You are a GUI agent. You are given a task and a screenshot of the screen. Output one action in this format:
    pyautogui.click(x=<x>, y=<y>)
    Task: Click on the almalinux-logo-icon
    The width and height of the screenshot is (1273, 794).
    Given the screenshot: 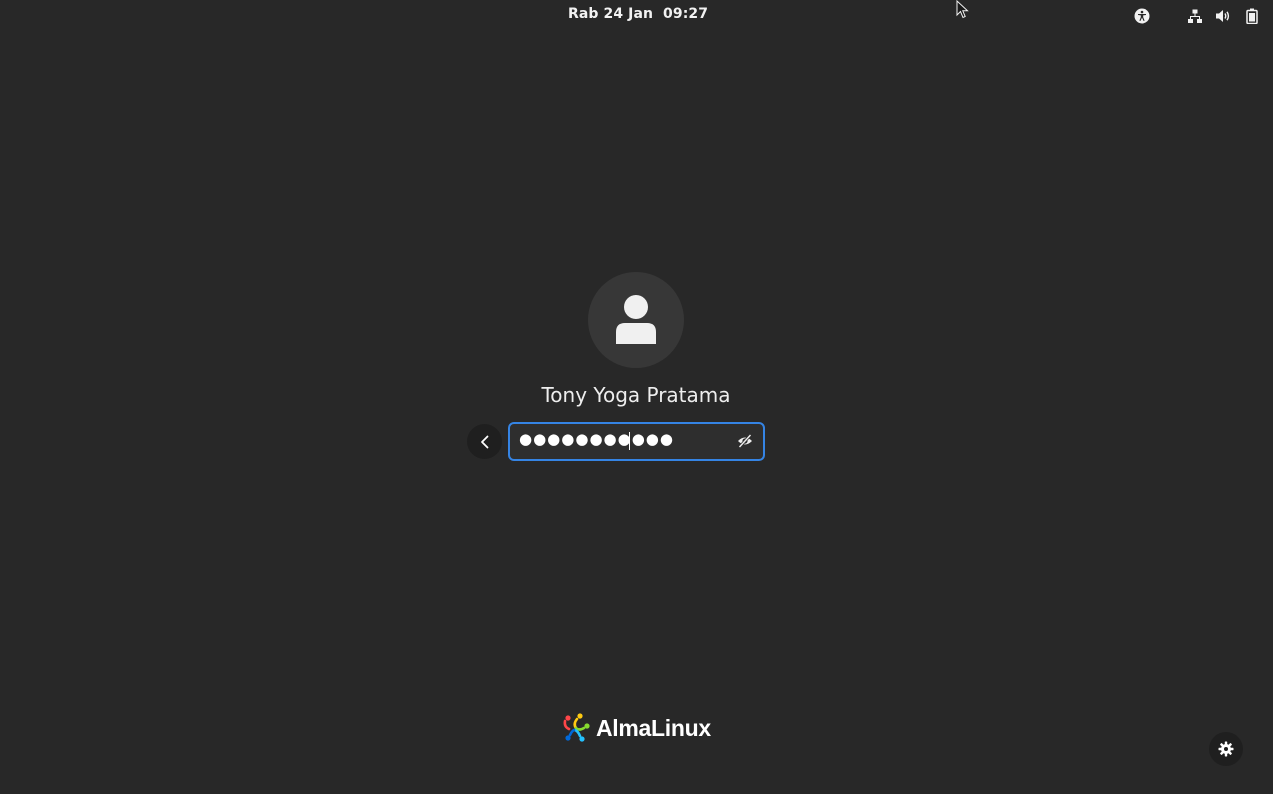 What is the action you would take?
    pyautogui.click(x=576, y=727)
    